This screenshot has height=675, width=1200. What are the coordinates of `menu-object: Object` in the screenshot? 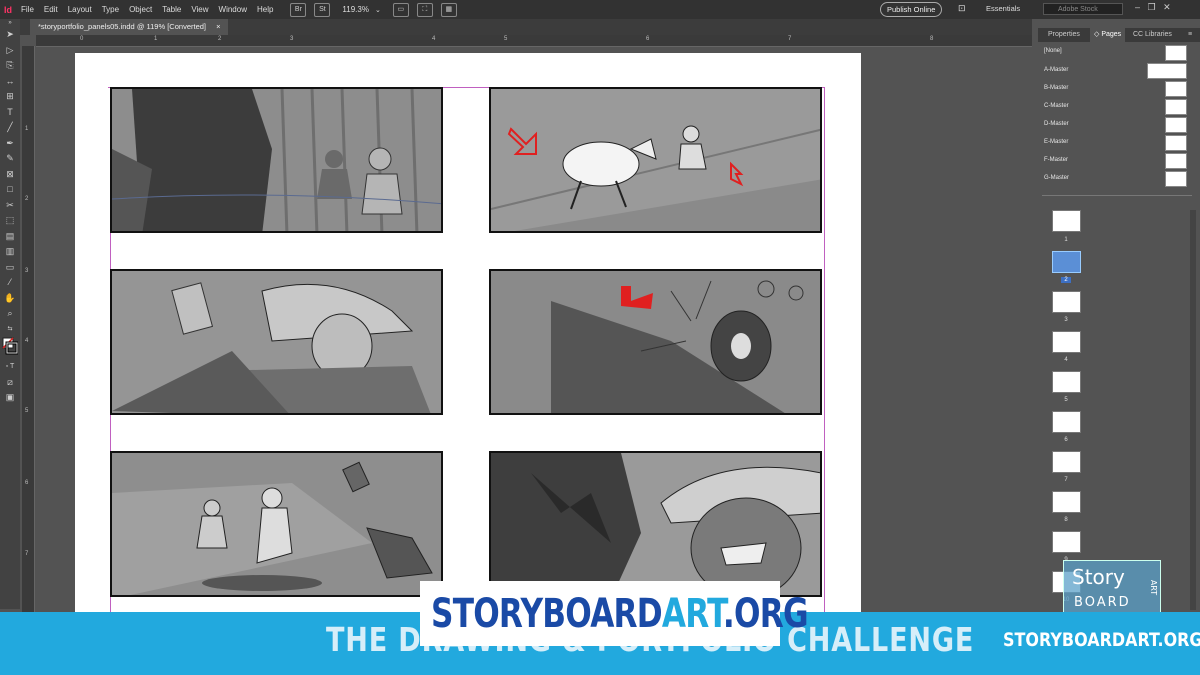 It's located at (140, 9).